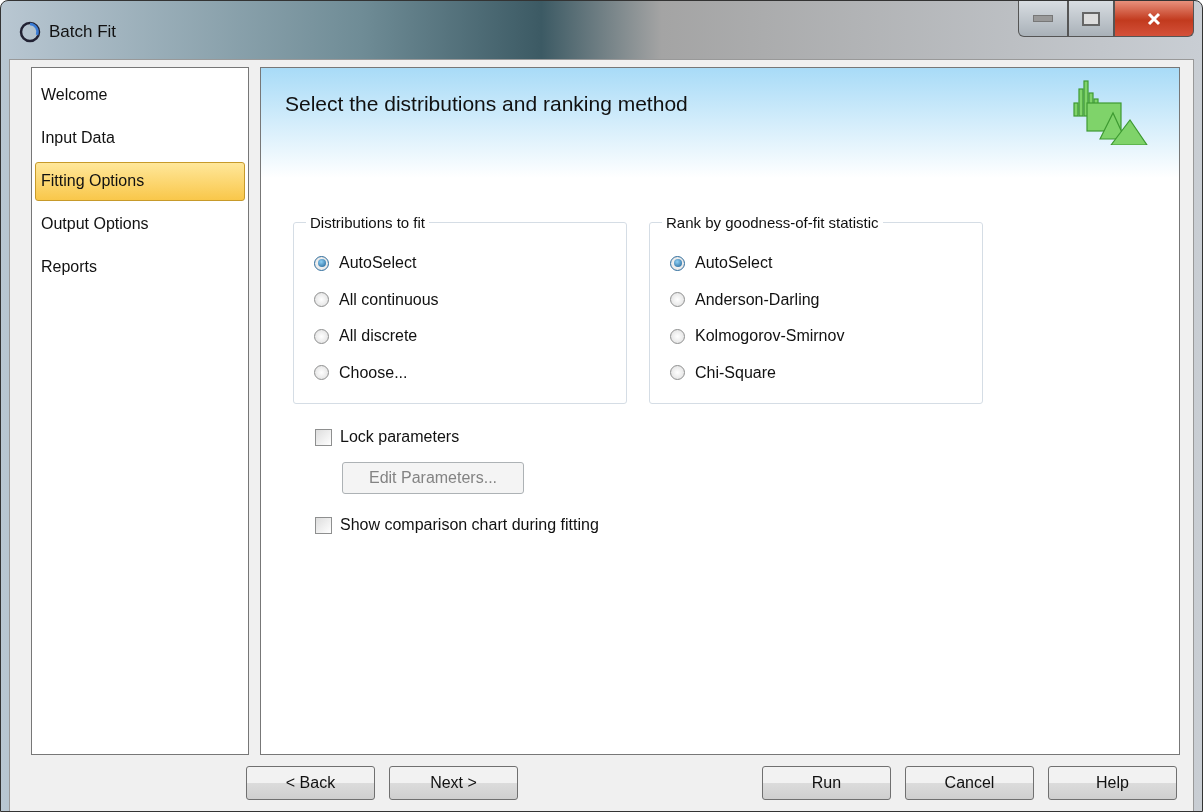  I want to click on radio-label: Anderson-Darling, so click(757, 299).